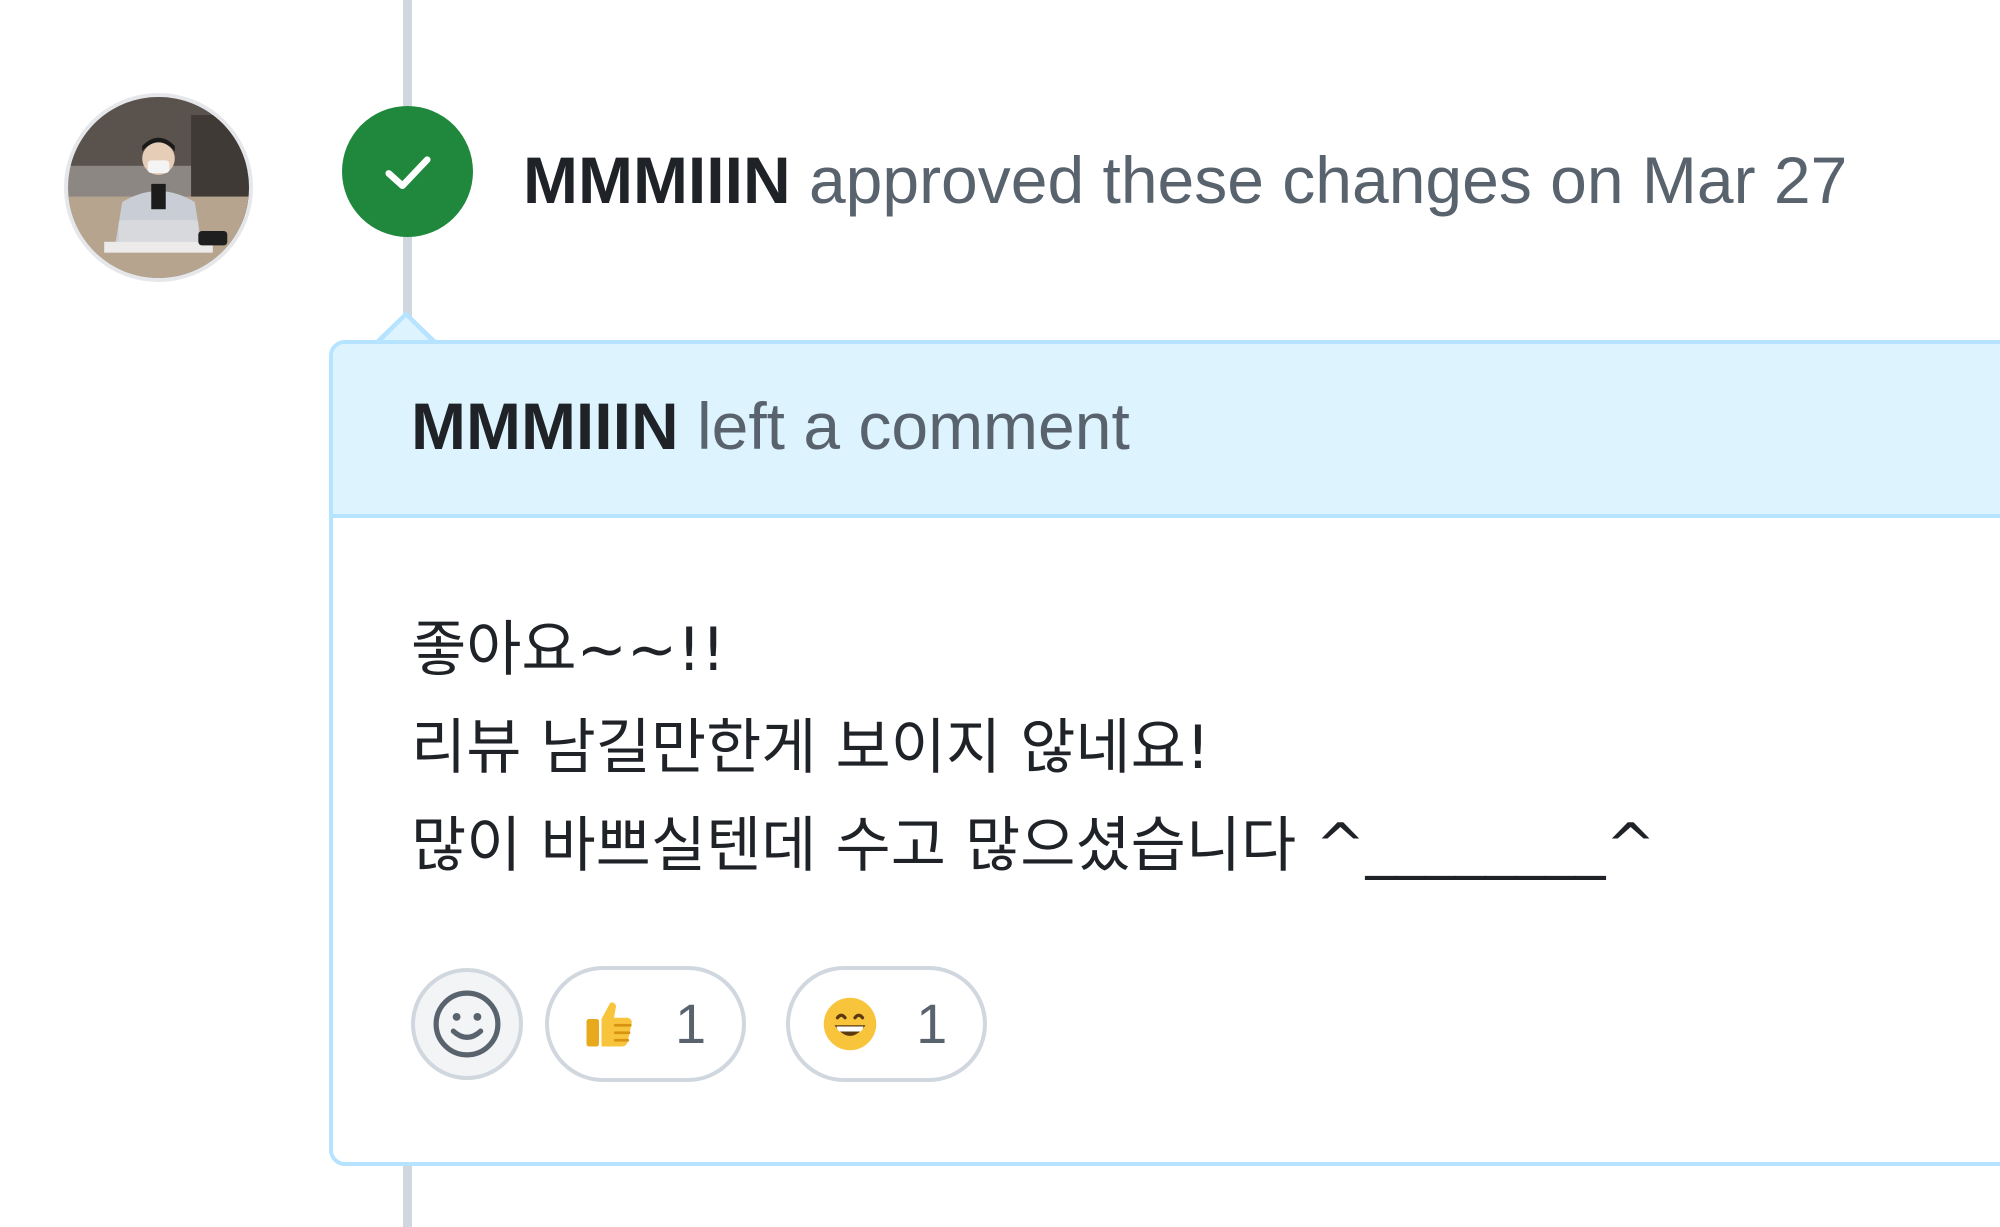  Describe the element at coordinates (850, 1024) in the screenshot. I see `grinning-face-icon` at that location.